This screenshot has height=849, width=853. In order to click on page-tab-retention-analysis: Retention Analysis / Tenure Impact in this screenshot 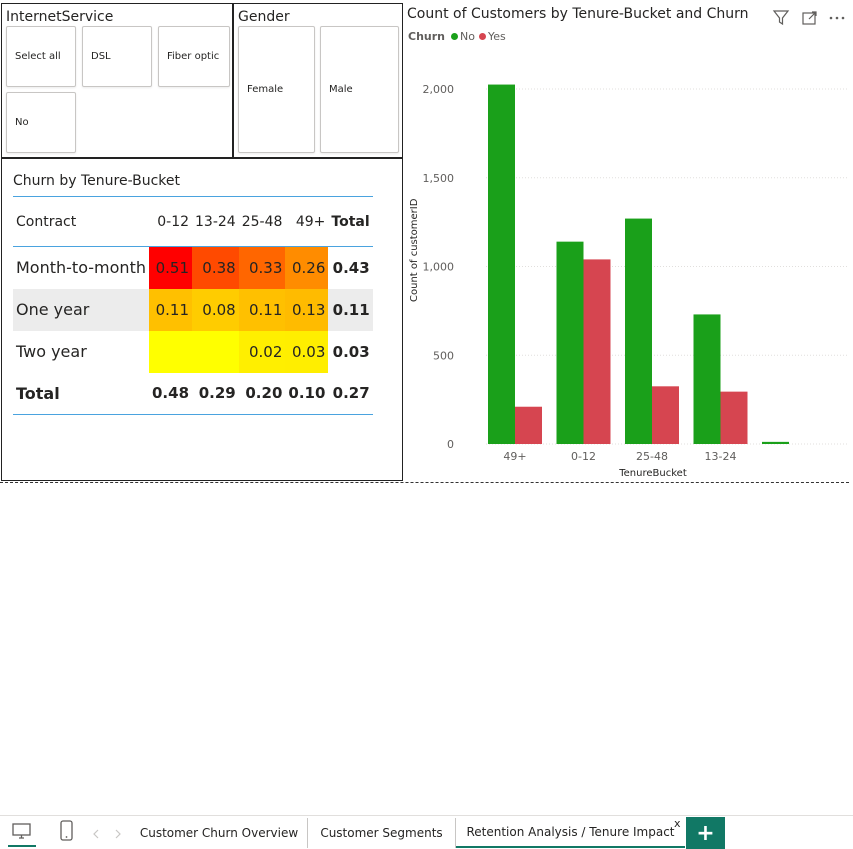, I will do `click(570, 833)`.